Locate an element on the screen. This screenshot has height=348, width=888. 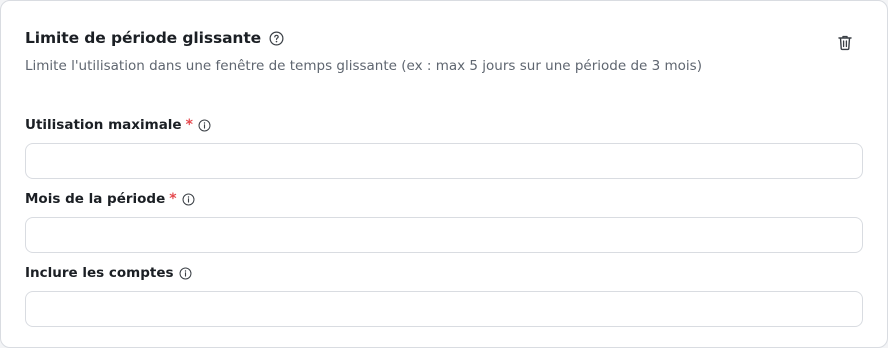
include-accounts-label: Inclure les comptes is located at coordinates (99, 273).